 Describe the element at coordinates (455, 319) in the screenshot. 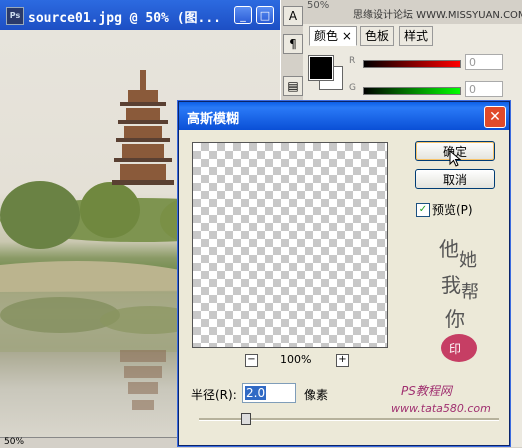

I see `svg-text: 你` at that location.